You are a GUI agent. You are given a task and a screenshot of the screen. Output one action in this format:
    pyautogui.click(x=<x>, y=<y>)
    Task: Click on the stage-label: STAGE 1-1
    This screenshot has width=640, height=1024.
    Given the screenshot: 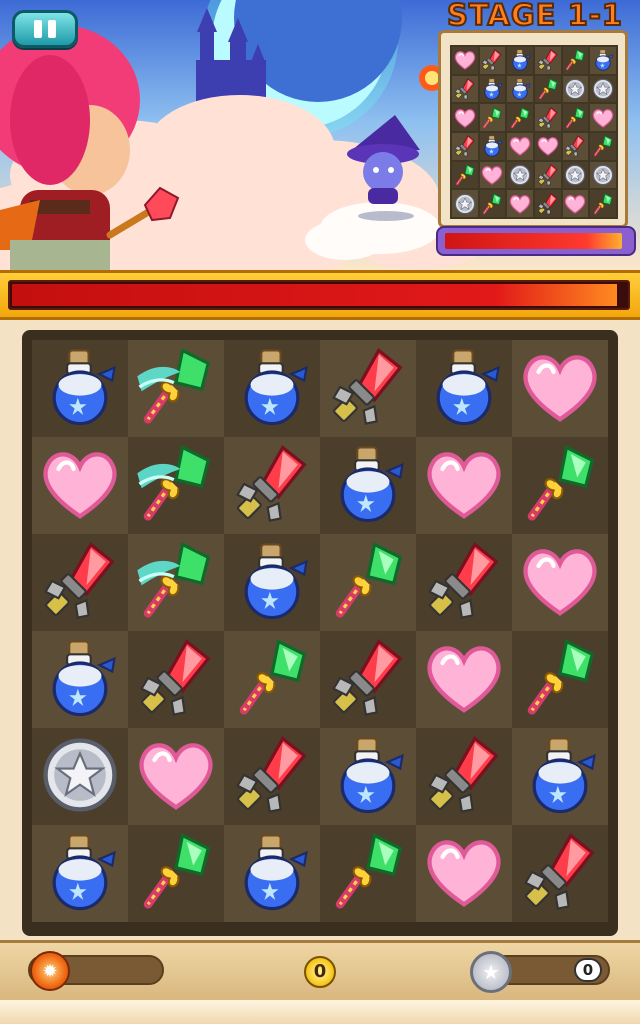 What is the action you would take?
    pyautogui.click(x=534, y=16)
    